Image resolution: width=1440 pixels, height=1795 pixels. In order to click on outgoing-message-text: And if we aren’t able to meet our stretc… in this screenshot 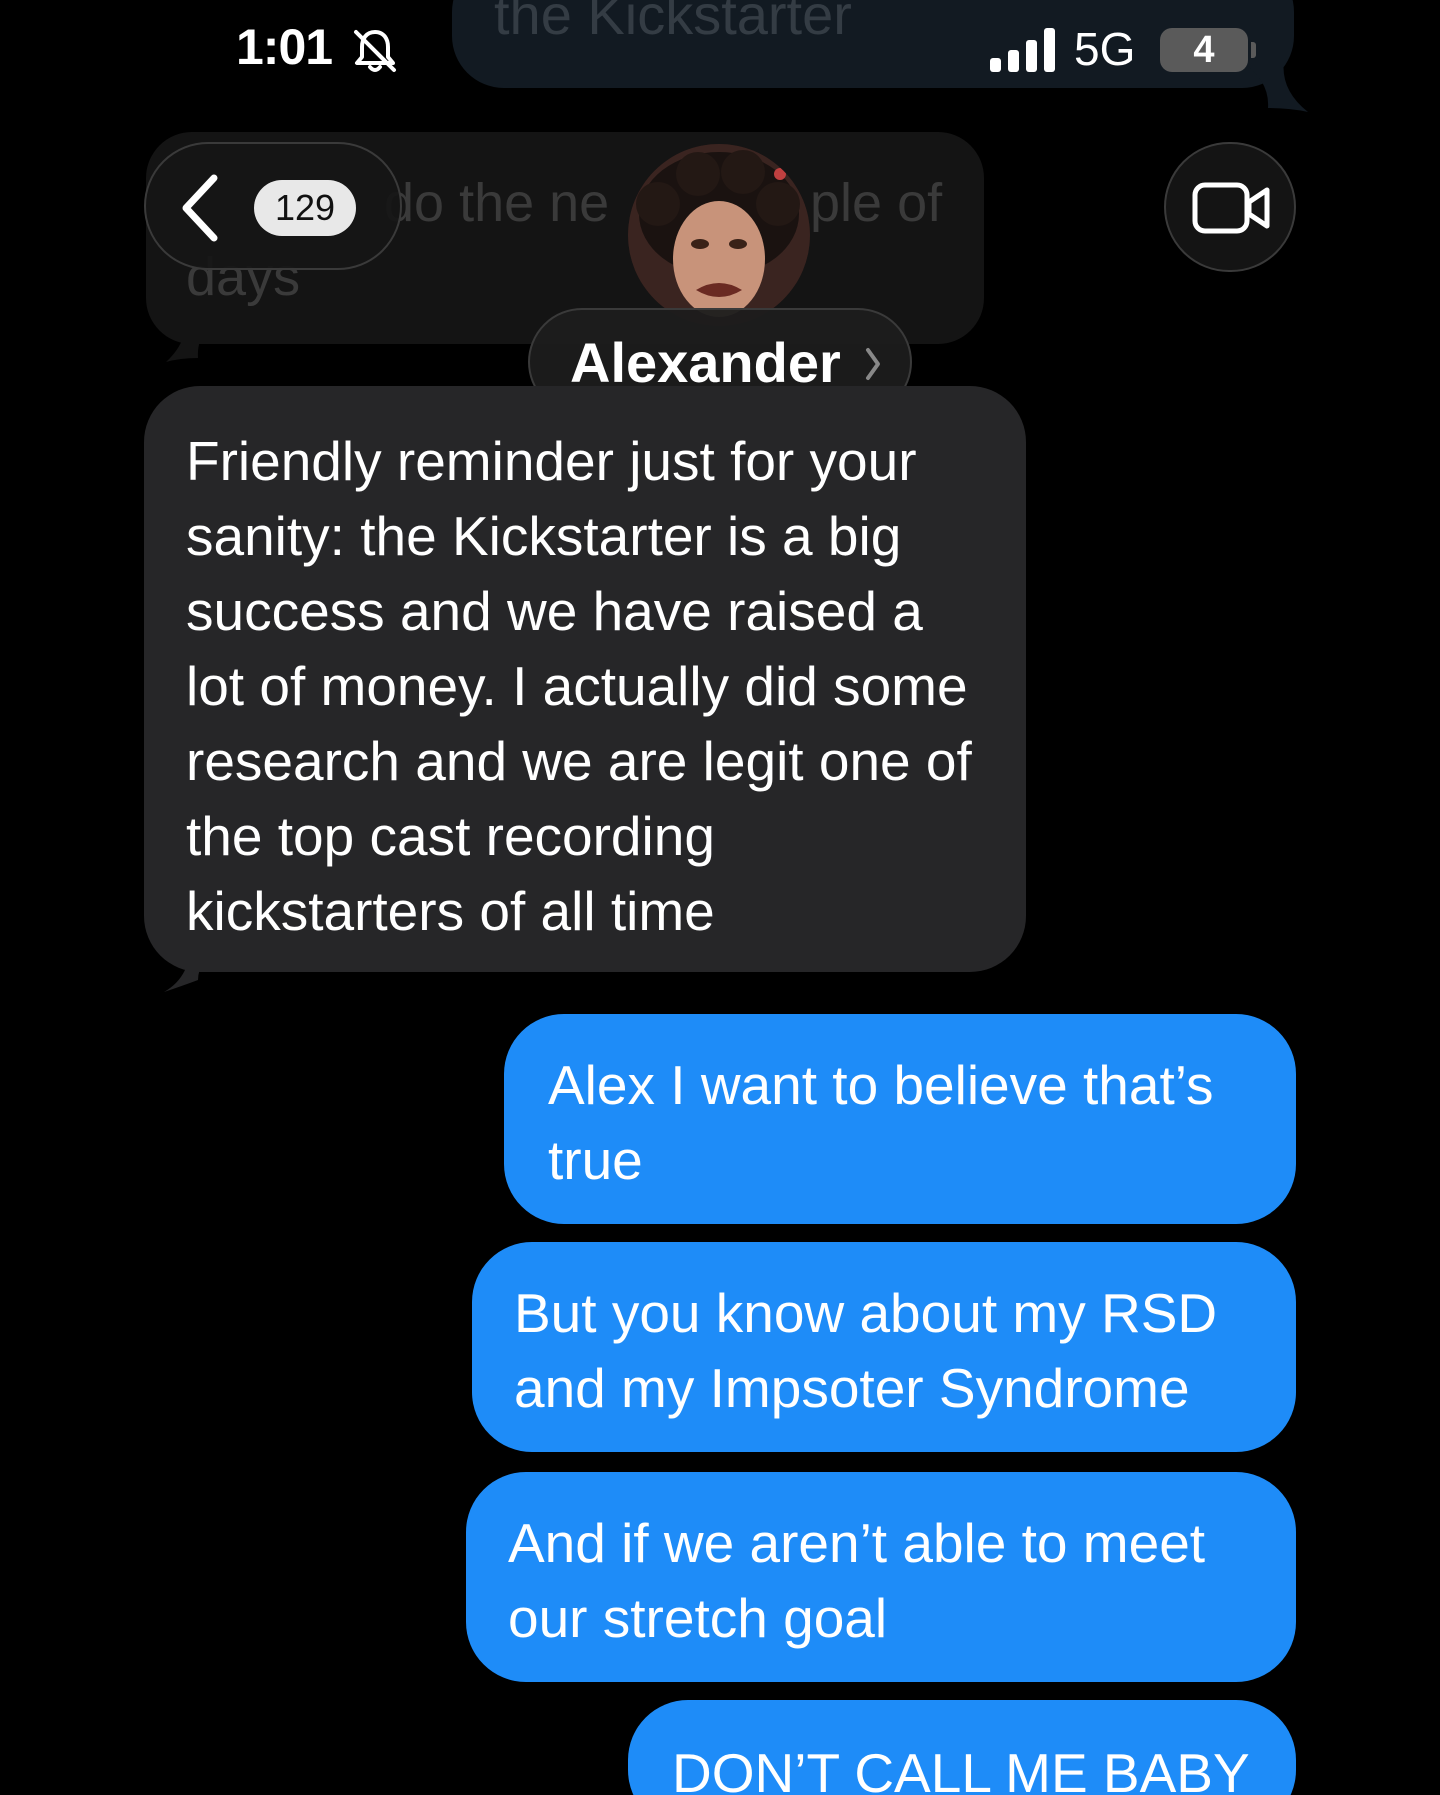, I will do `click(857, 1580)`.